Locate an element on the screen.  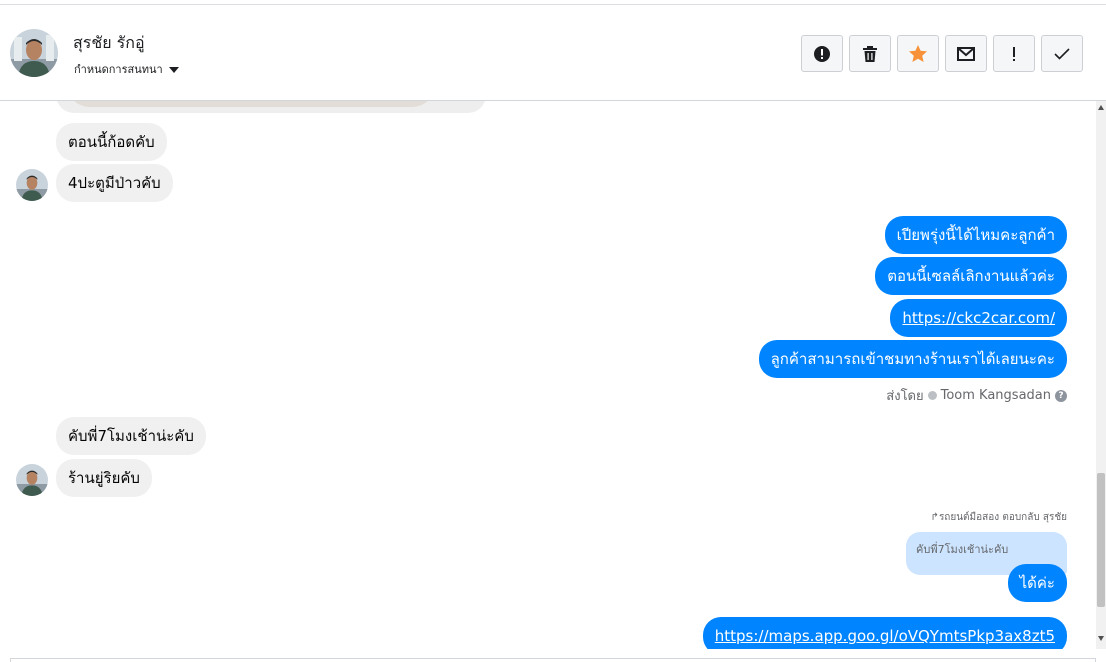
conversation-header: สุรชัย รักอู่ กำหนดการสนทนา is located at coordinates (553, 53).